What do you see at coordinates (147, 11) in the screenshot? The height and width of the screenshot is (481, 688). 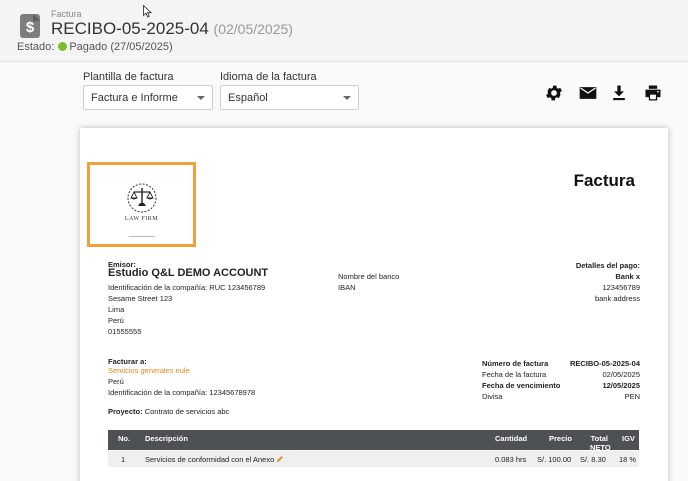 I see `mouse-cursor-icon` at bounding box center [147, 11].